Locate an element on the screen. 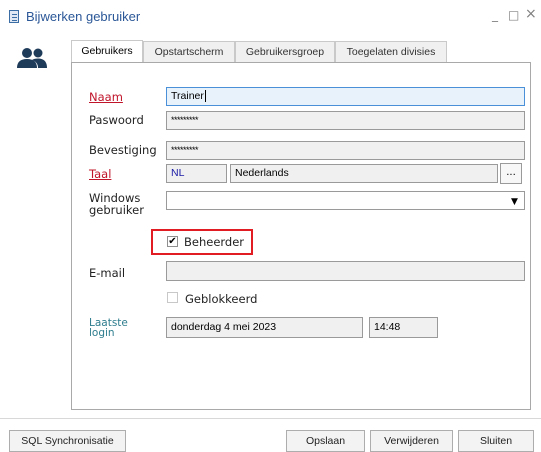 This screenshot has height=452, width=541. title-bar: Bijwerken gebruiker _ □ × is located at coordinates (270, 17).